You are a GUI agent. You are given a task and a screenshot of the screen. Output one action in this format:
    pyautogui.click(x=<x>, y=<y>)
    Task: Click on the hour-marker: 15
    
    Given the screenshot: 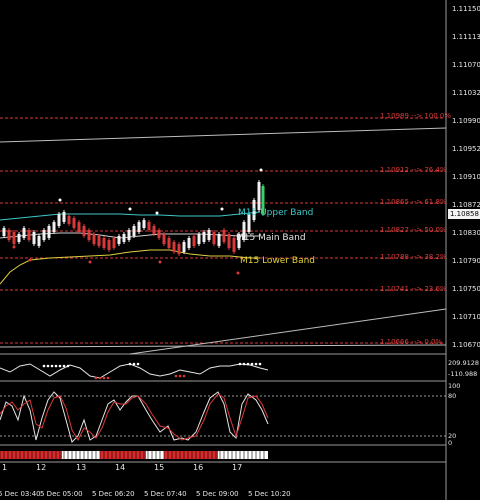 What is the action you would take?
    pyautogui.click(x=159, y=467)
    